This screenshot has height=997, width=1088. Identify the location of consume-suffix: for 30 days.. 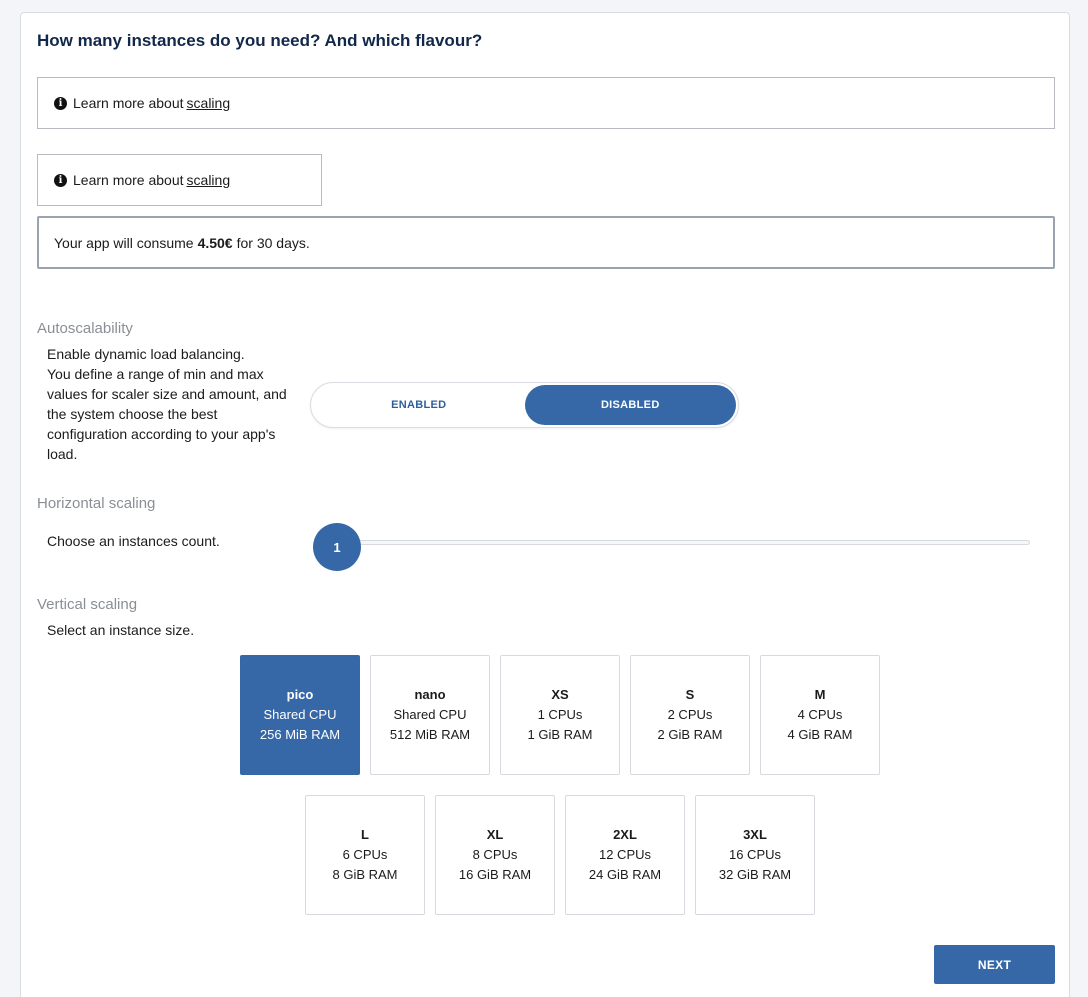
(273, 242).